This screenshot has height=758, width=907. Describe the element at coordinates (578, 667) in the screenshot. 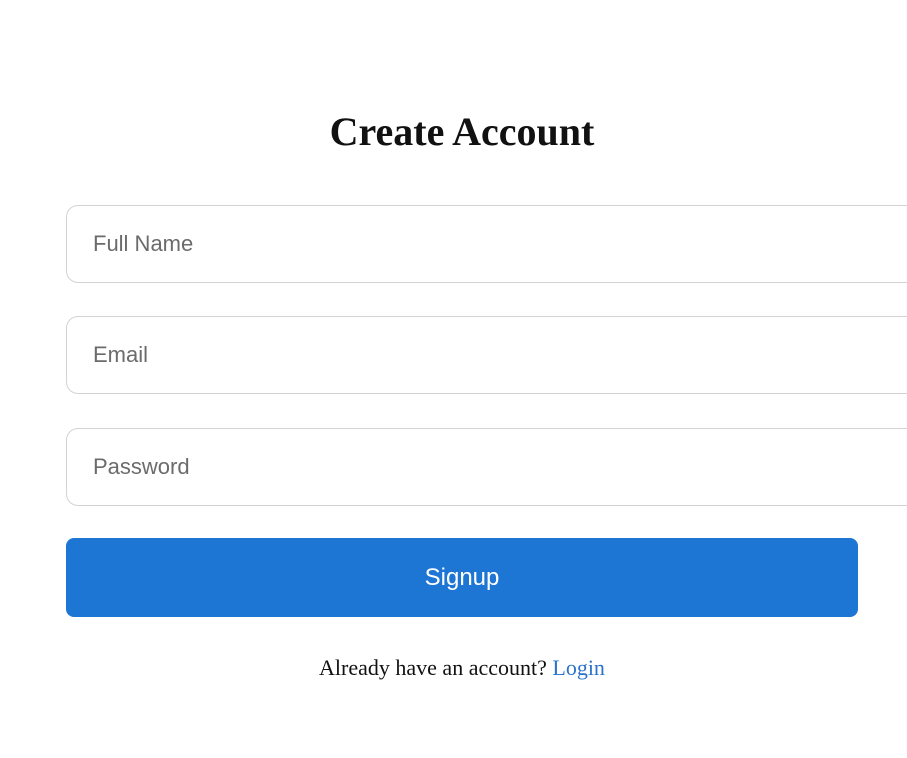

I see `login-link: Login` at that location.